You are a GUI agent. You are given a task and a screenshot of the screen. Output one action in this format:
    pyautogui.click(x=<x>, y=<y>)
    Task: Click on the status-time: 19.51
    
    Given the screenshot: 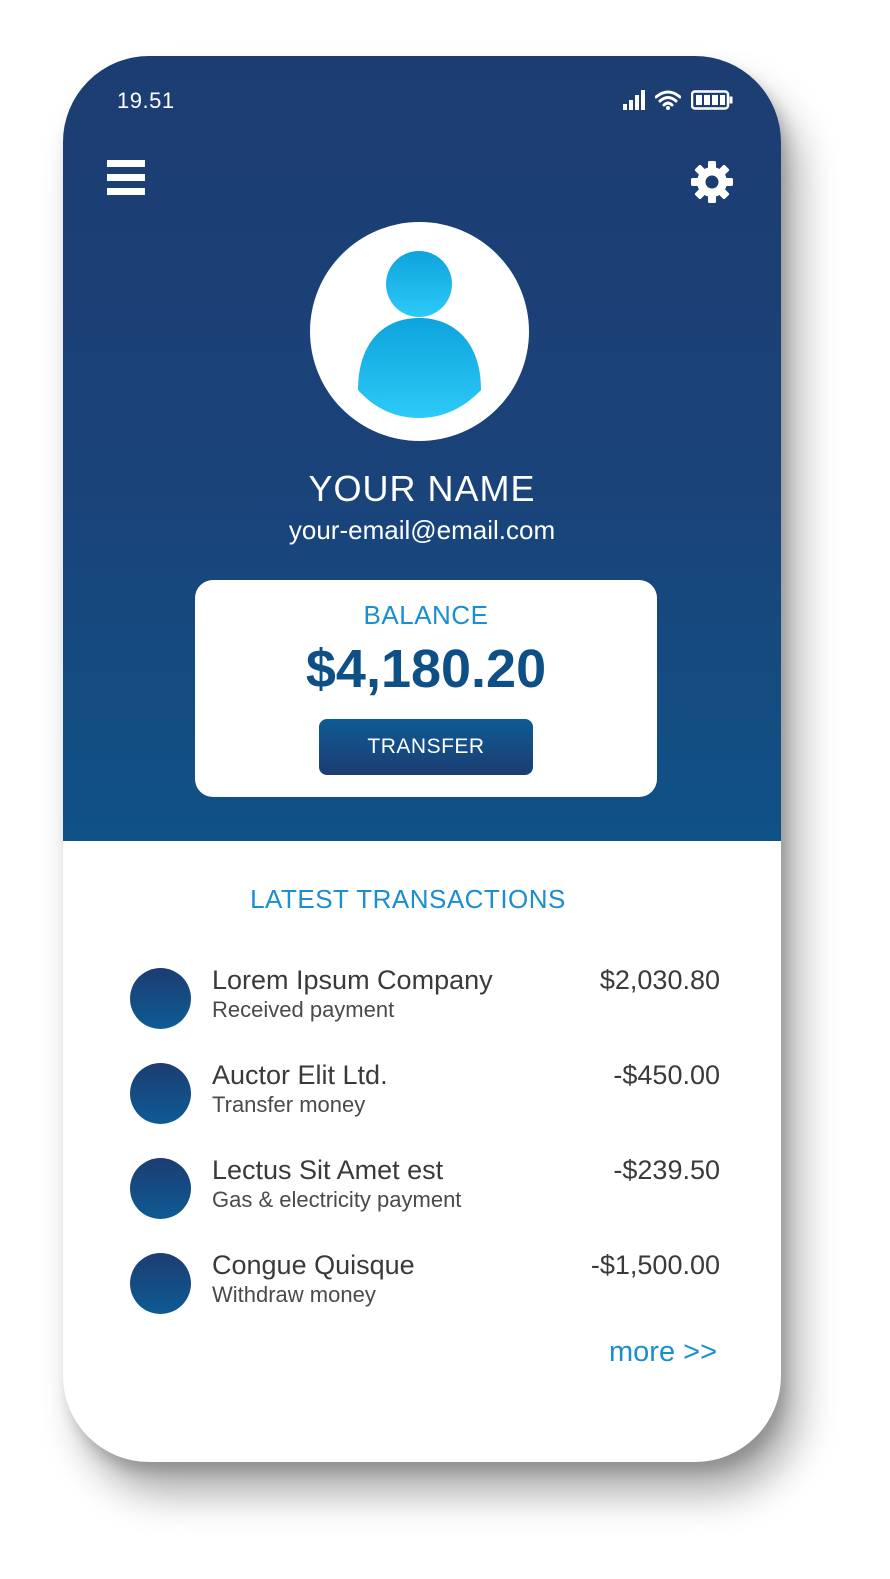 What is the action you would take?
    pyautogui.click(x=146, y=100)
    